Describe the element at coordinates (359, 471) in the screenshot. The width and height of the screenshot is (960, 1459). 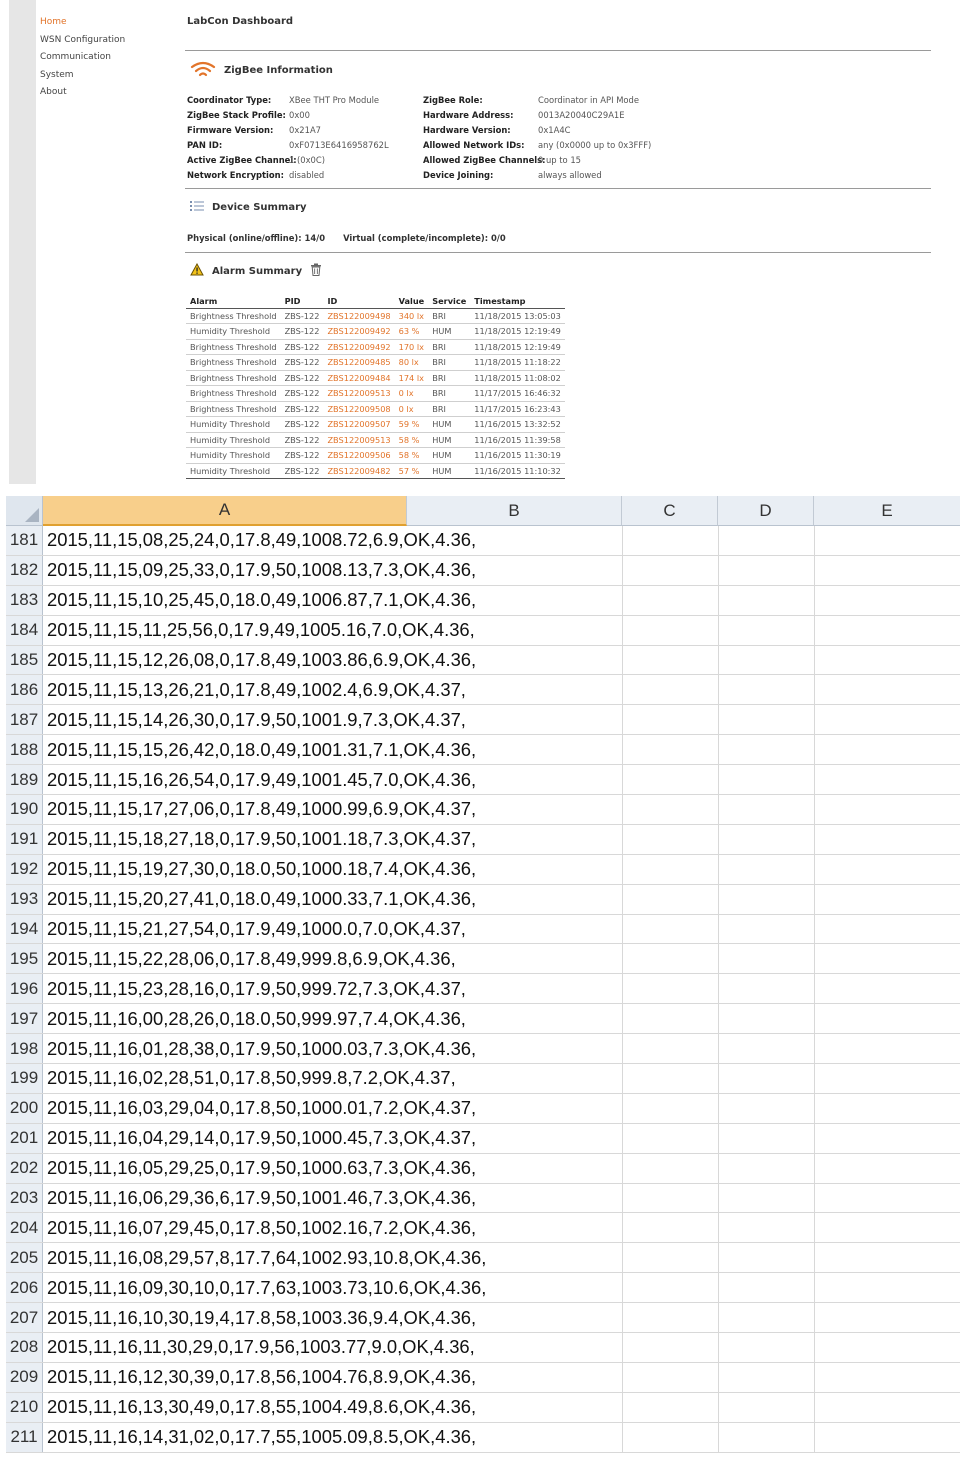
I see `alarm-id: ZBS122009482` at that location.